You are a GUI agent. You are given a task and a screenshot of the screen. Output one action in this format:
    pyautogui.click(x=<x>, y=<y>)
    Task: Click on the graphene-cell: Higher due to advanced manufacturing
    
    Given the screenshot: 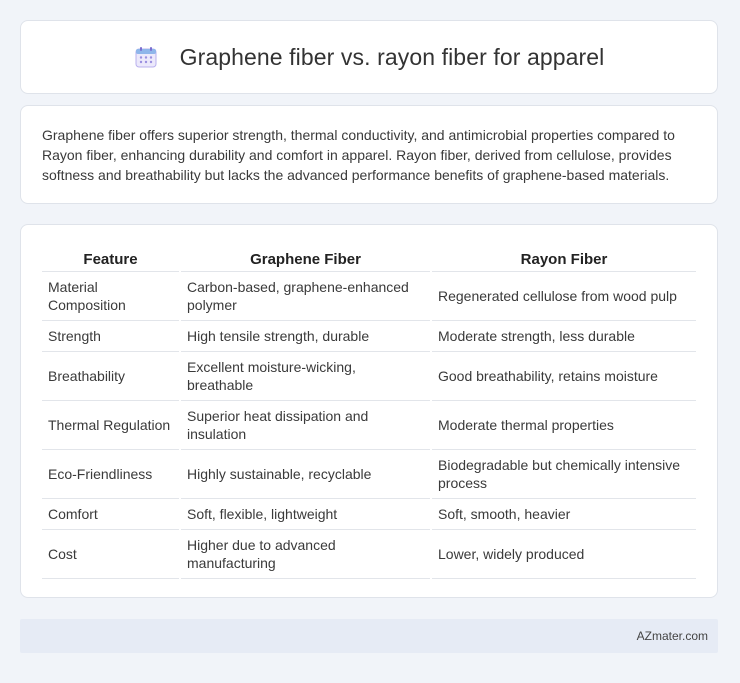 What is the action you would take?
    pyautogui.click(x=305, y=554)
    